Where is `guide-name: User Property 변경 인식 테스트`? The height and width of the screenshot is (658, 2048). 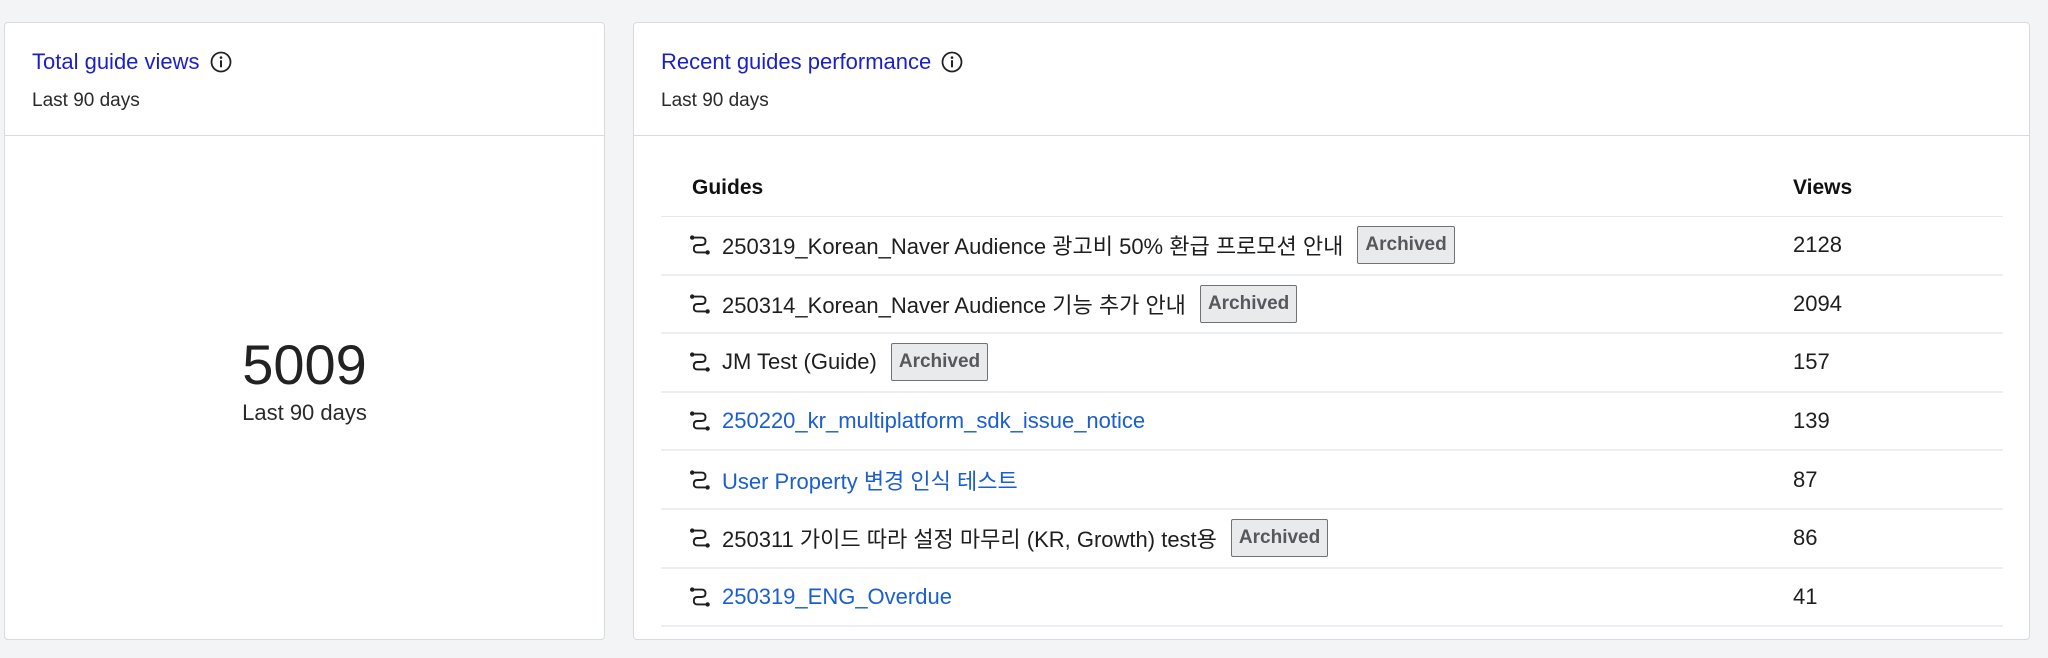 guide-name: User Property 변경 인식 테스트 is located at coordinates (870, 480).